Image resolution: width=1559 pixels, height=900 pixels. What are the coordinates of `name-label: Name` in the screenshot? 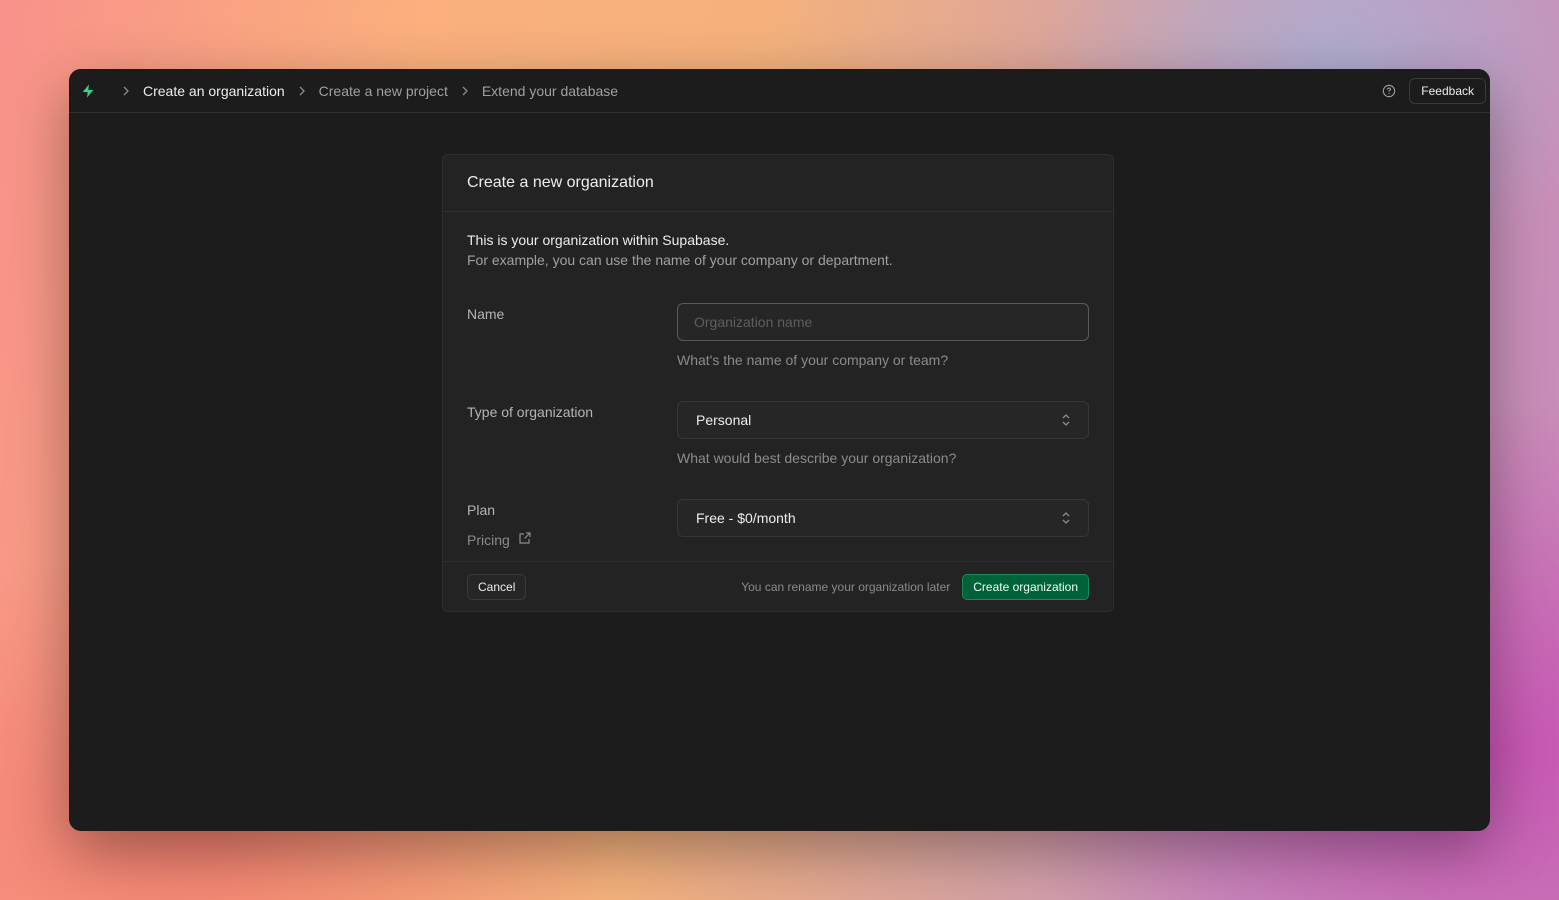 It's located at (486, 314).